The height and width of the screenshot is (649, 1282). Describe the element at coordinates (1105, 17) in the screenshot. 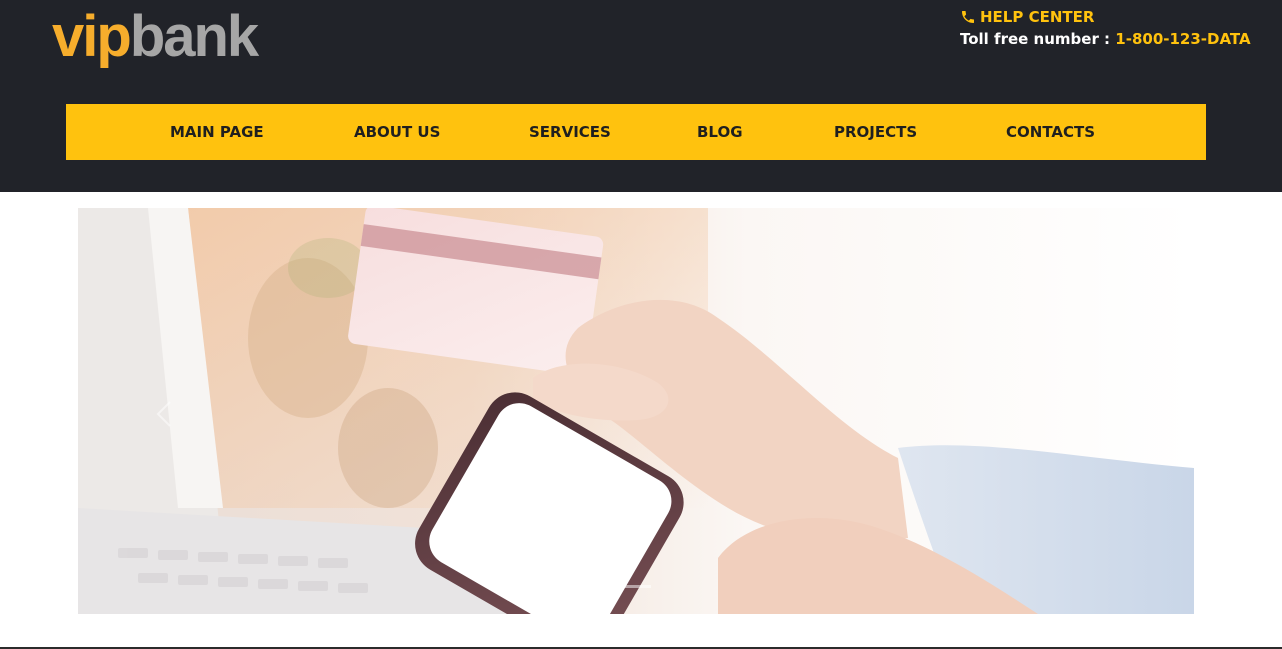

I see `help-center-link: HELP CENTER` at that location.